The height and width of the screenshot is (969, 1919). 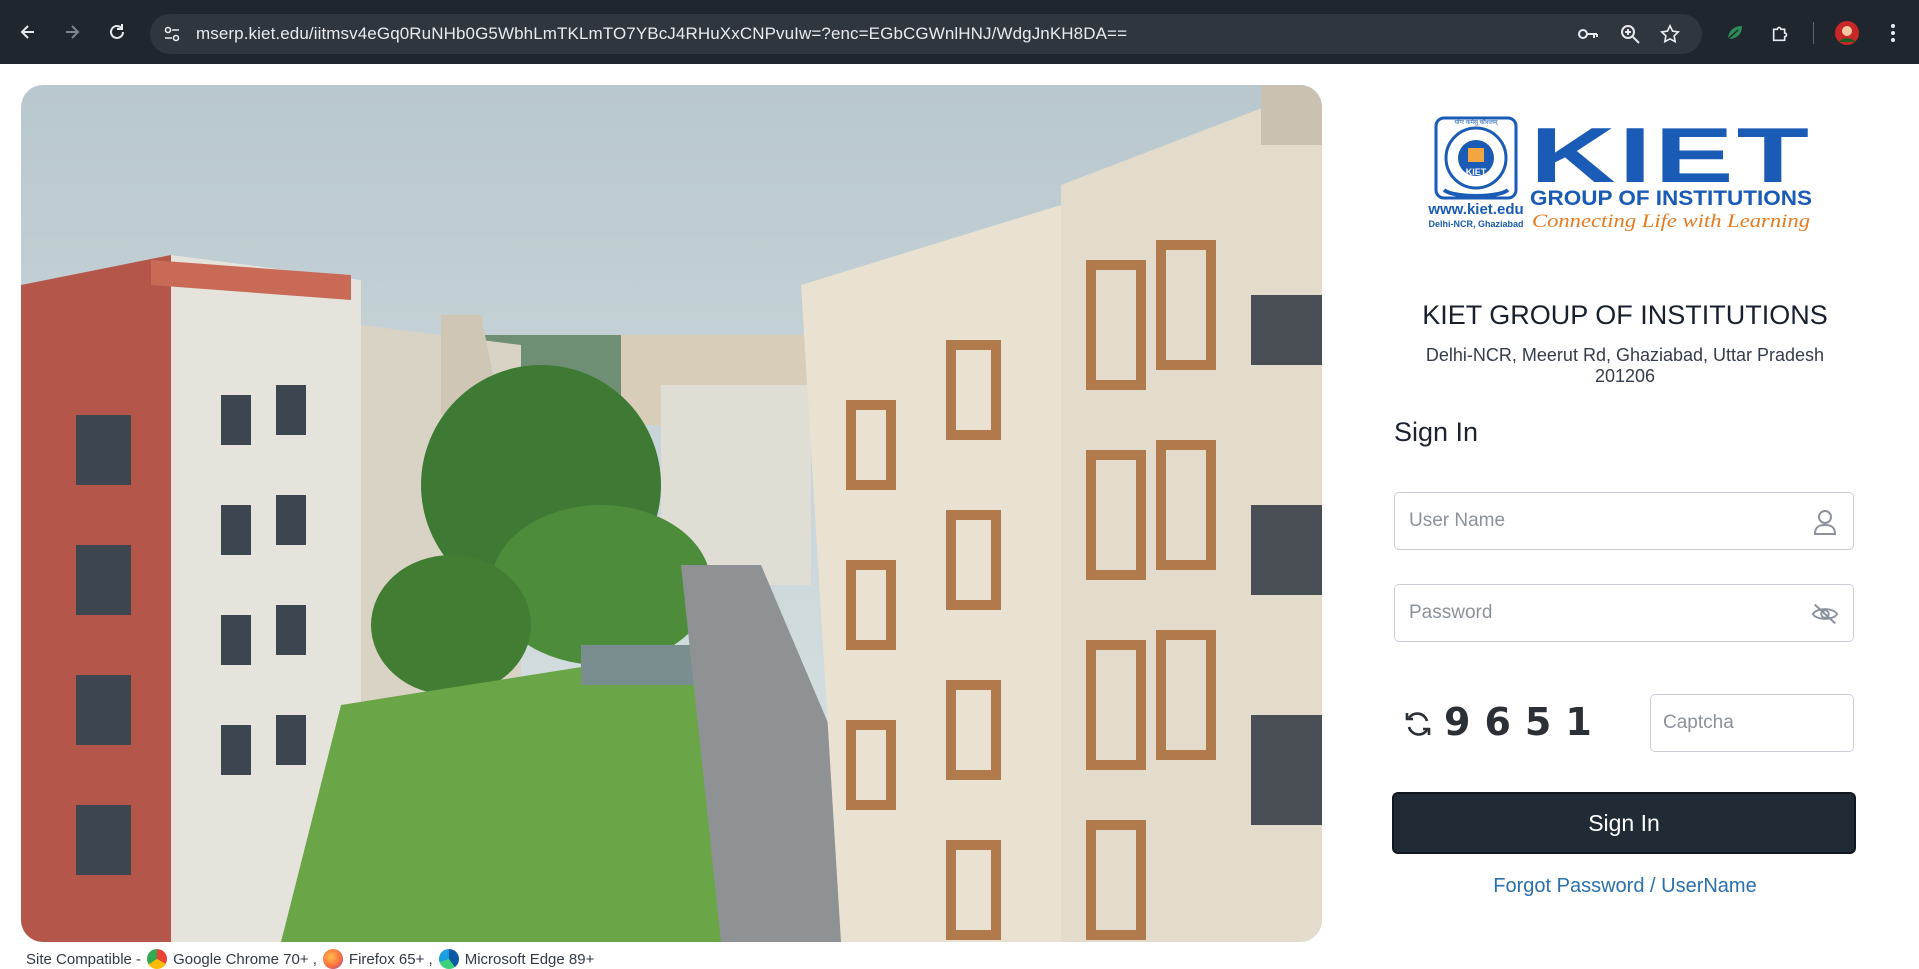 What do you see at coordinates (1625, 315) in the screenshot?
I see `institution-name: KIET GROUP OF INSTITUTIONS` at bounding box center [1625, 315].